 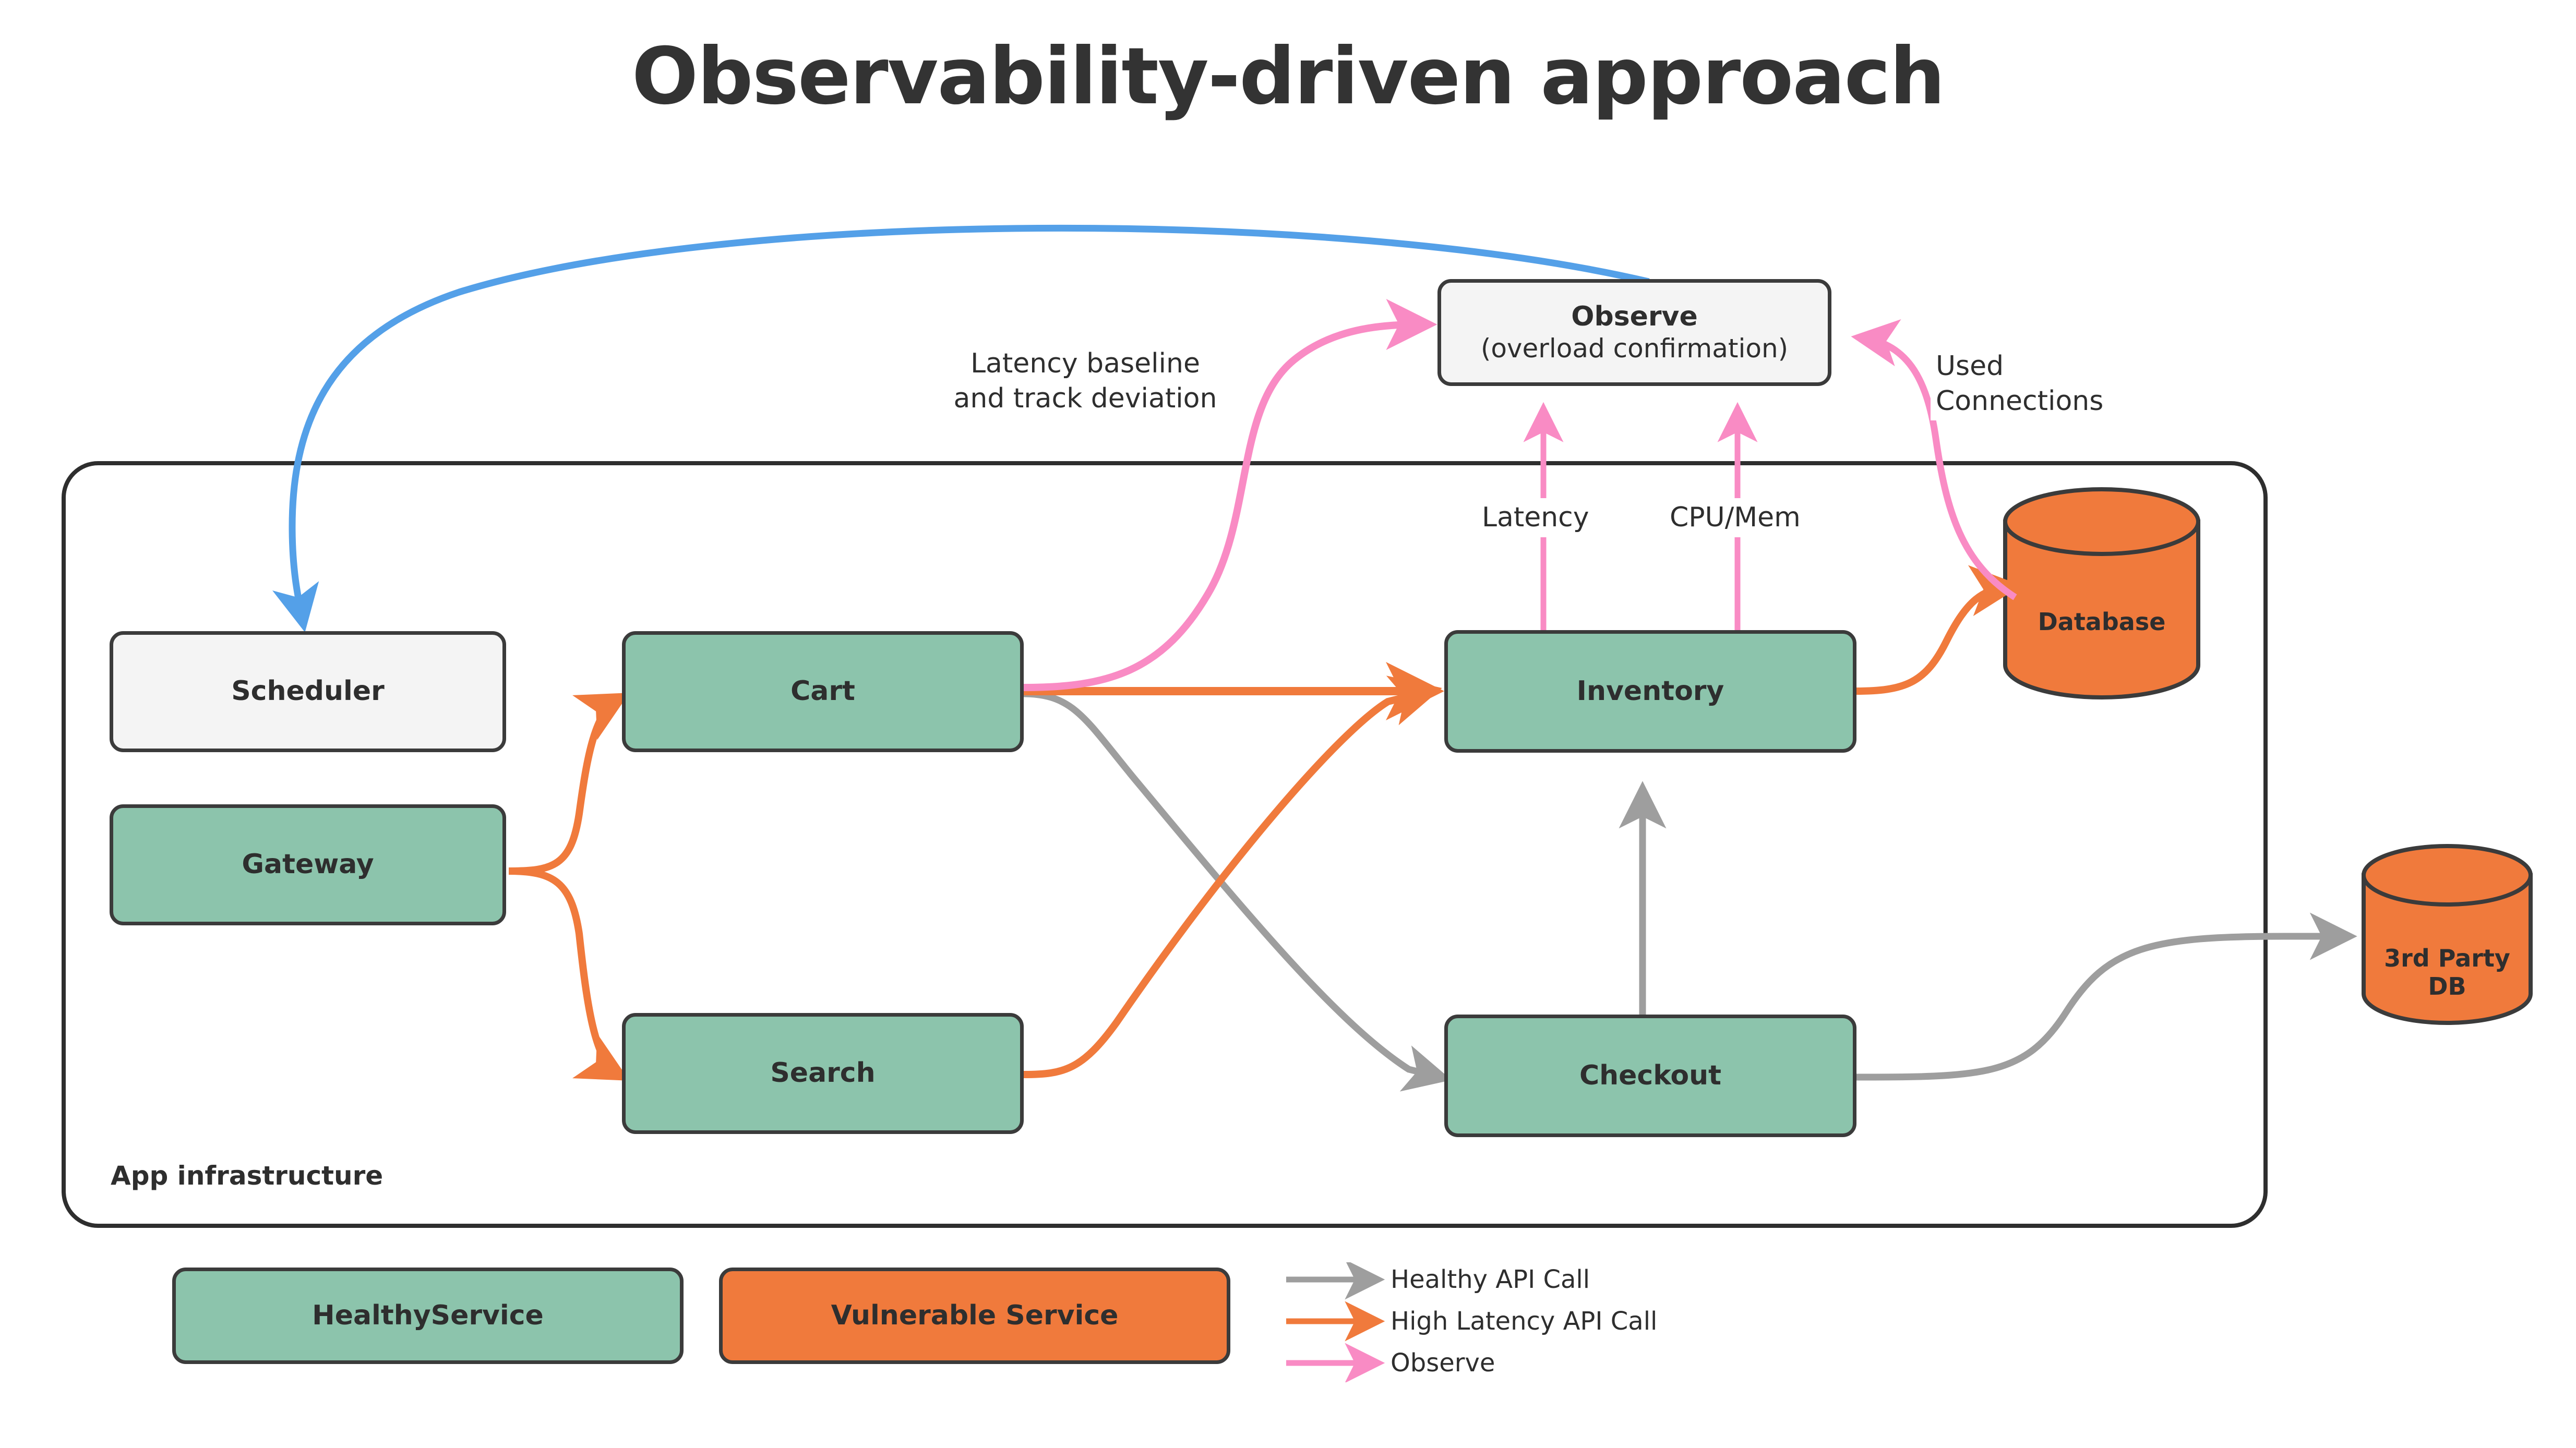 I want to click on legend-key-healthy-api-call: Healthy API Call, so click(x=1490, y=1279).